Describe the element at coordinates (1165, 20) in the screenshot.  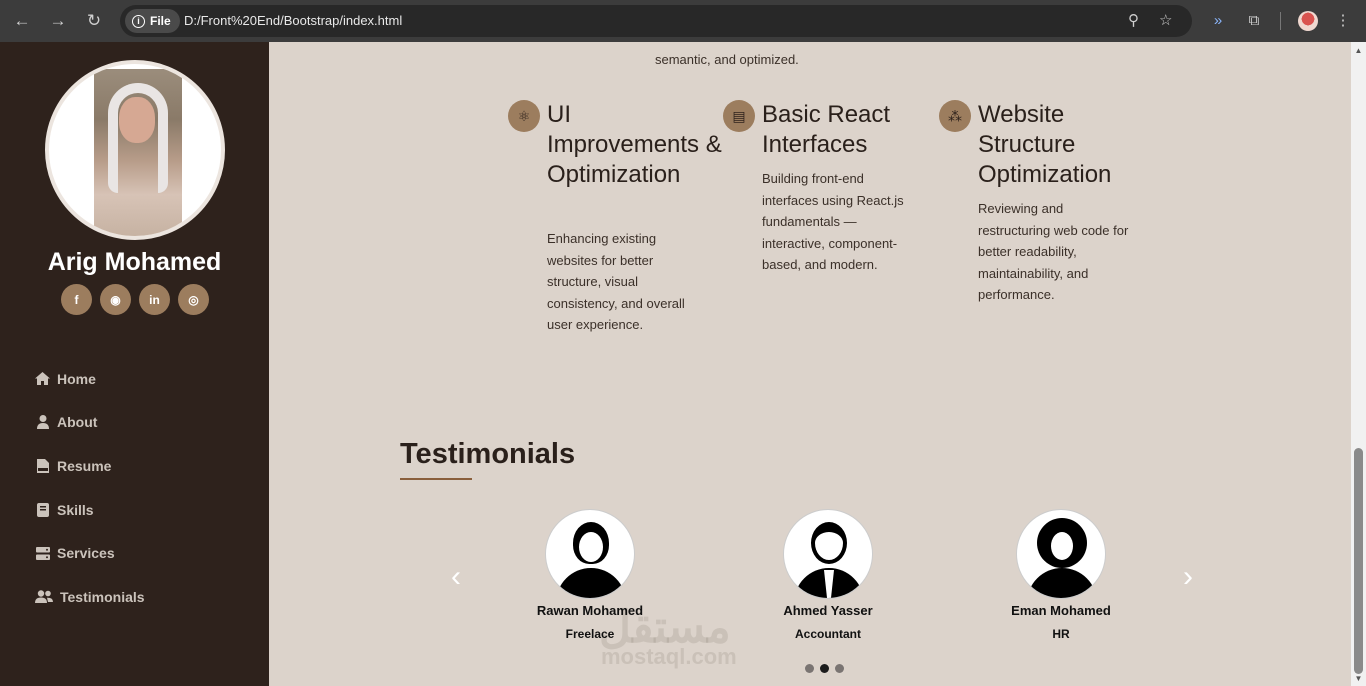
I see `star-icon: ☆` at that location.